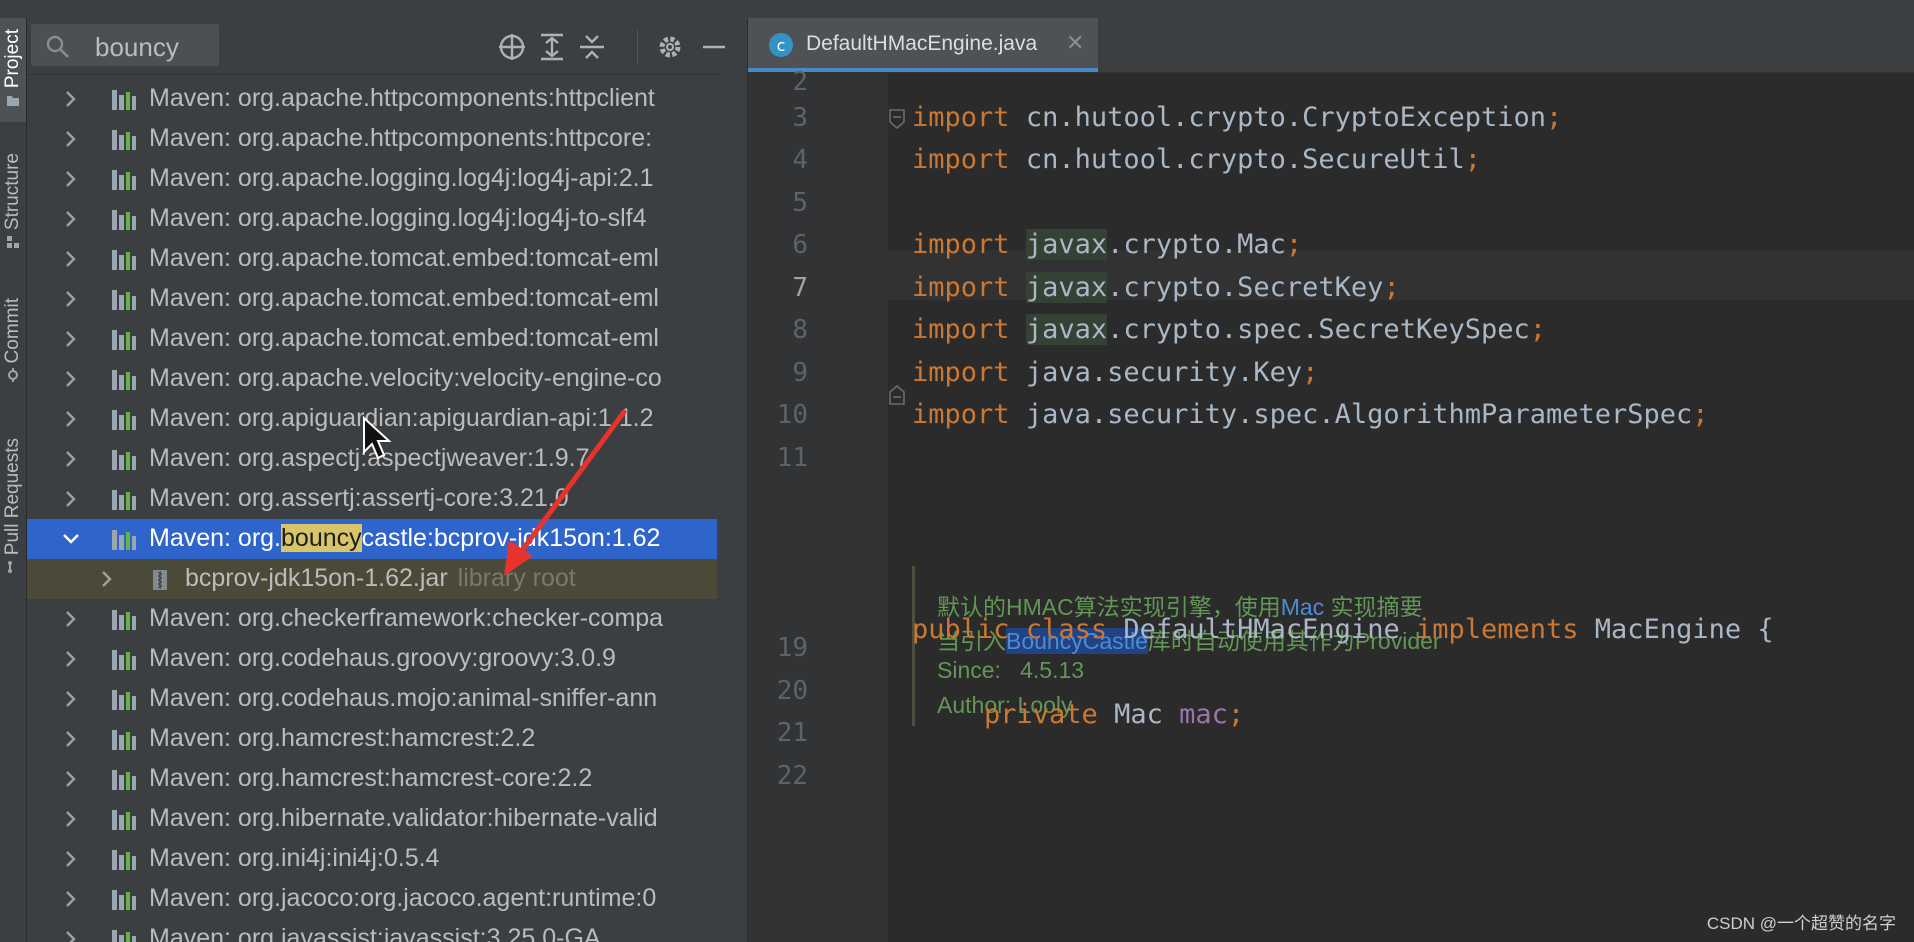 Image resolution: width=1914 pixels, height=942 pixels. Describe the element at coordinates (372, 459) in the screenshot. I see `tree-row-library: Maven: org.aspectj:aspectjweaver:1.9.7` at that location.